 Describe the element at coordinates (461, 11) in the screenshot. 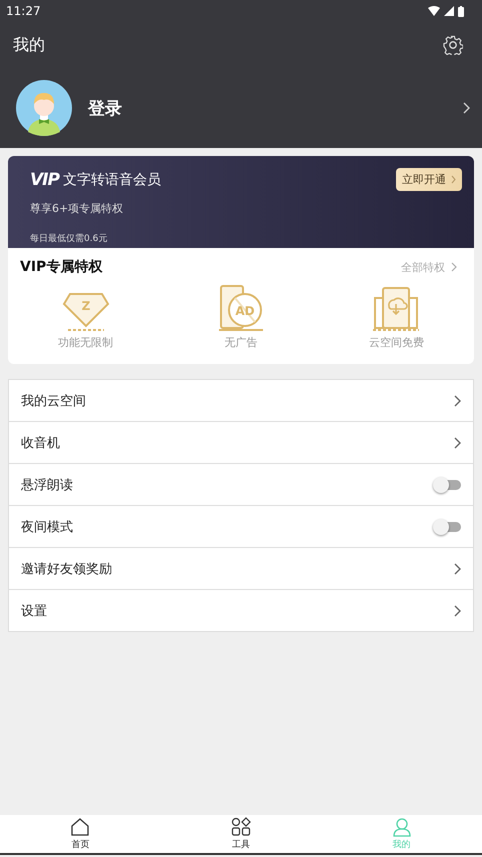

I see `battery-icon` at that location.